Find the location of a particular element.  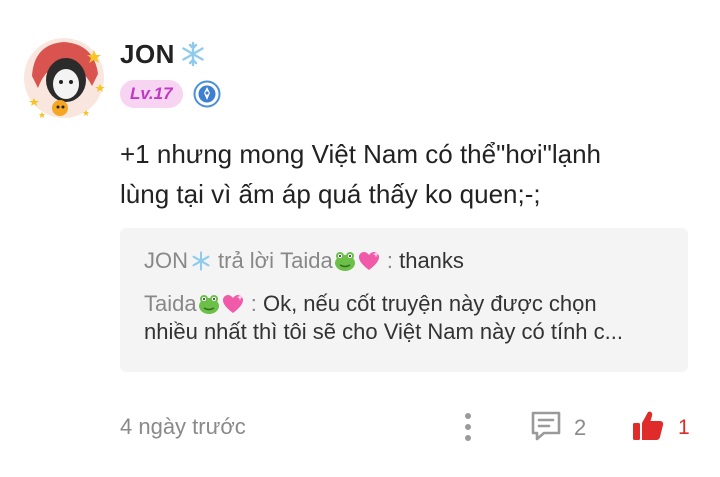

username: JON is located at coordinates (147, 54).